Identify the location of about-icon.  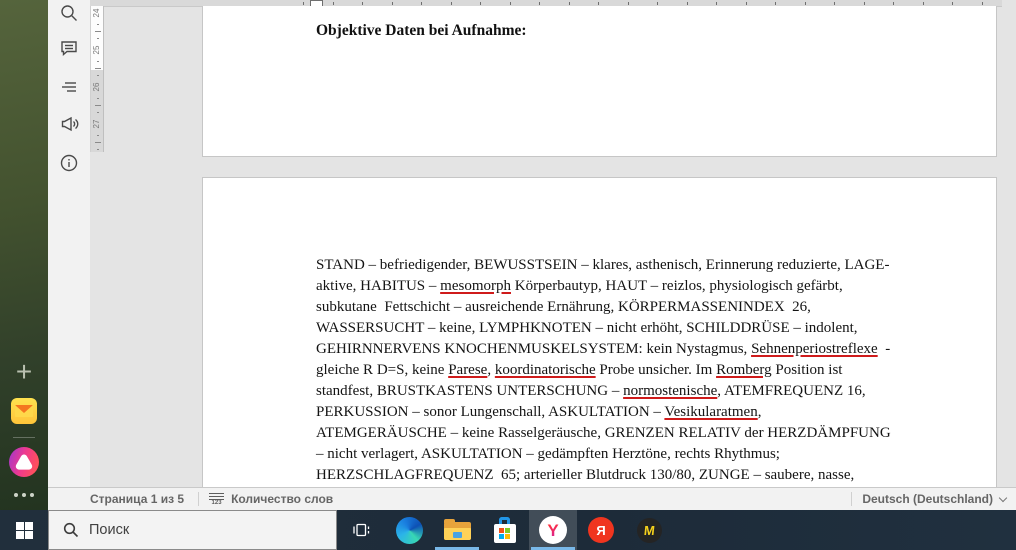
(69, 163).